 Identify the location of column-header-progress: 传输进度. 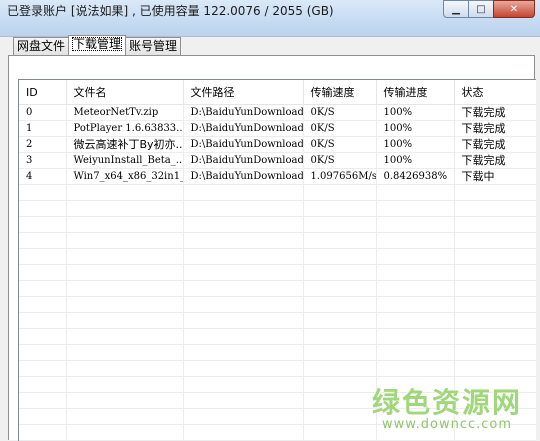
(415, 92).